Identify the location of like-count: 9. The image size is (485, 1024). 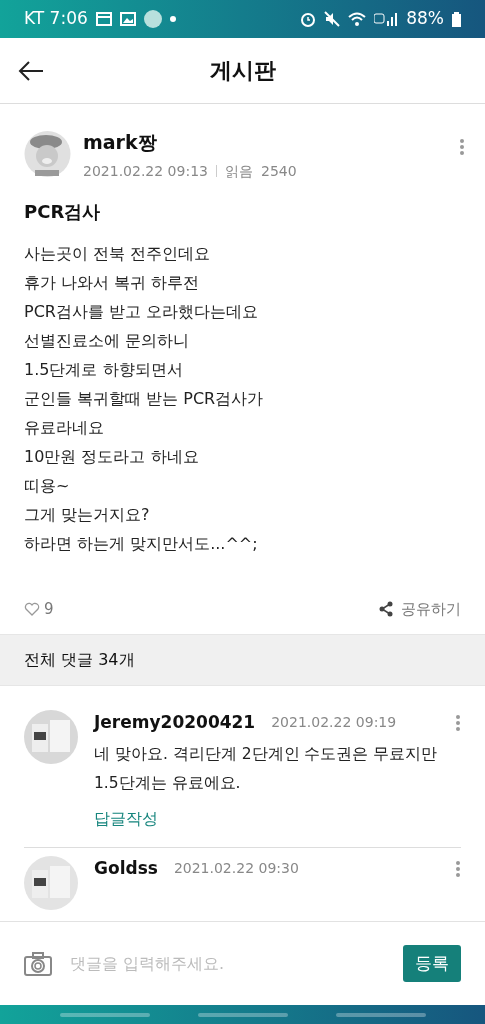
(49, 609).